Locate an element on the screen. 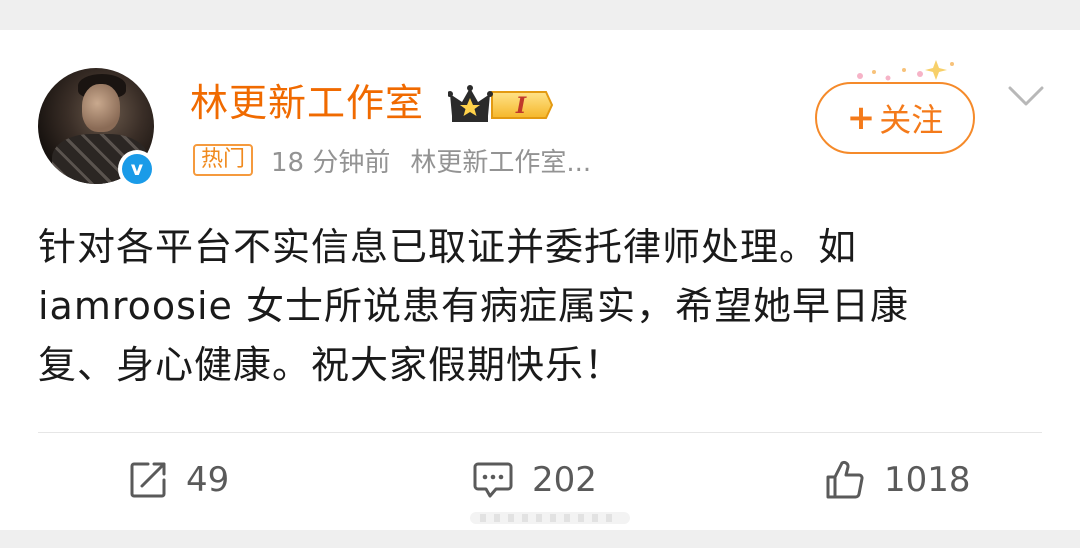  repost-count: 49 is located at coordinates (208, 480).